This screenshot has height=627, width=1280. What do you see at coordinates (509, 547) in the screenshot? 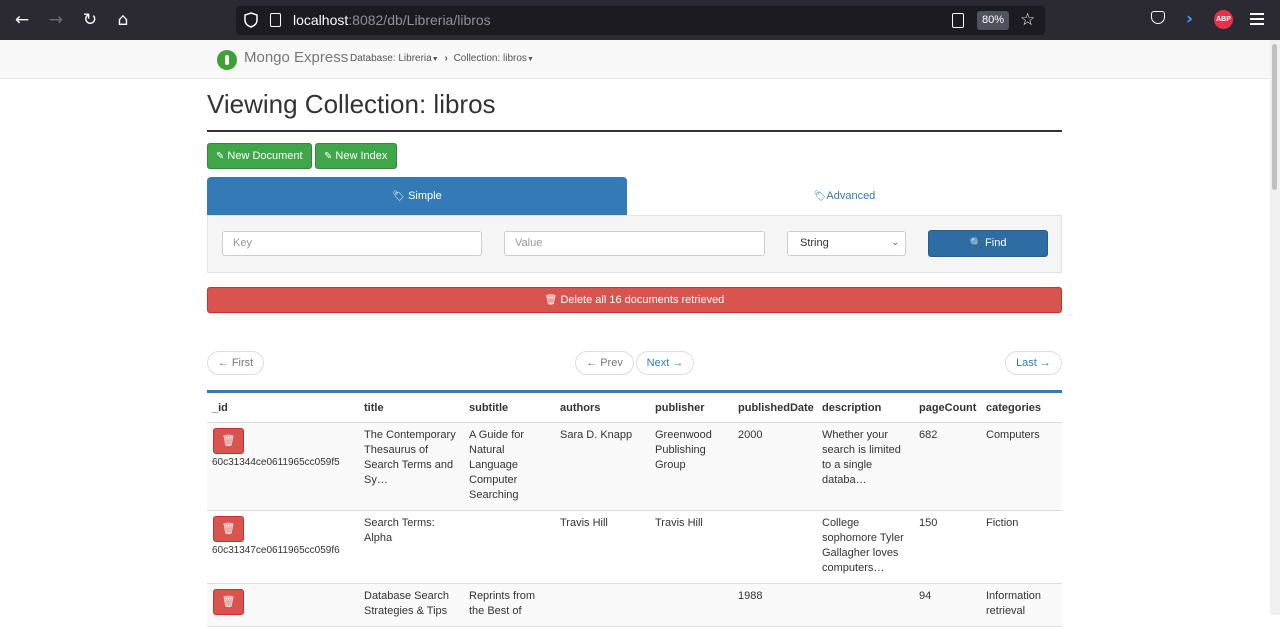
I see `subtitle-cell` at bounding box center [509, 547].